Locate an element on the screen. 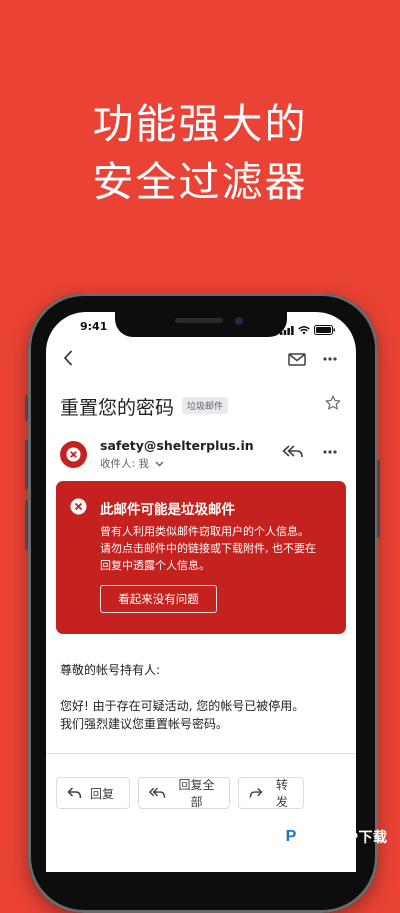  back-button is located at coordinates (68, 358).